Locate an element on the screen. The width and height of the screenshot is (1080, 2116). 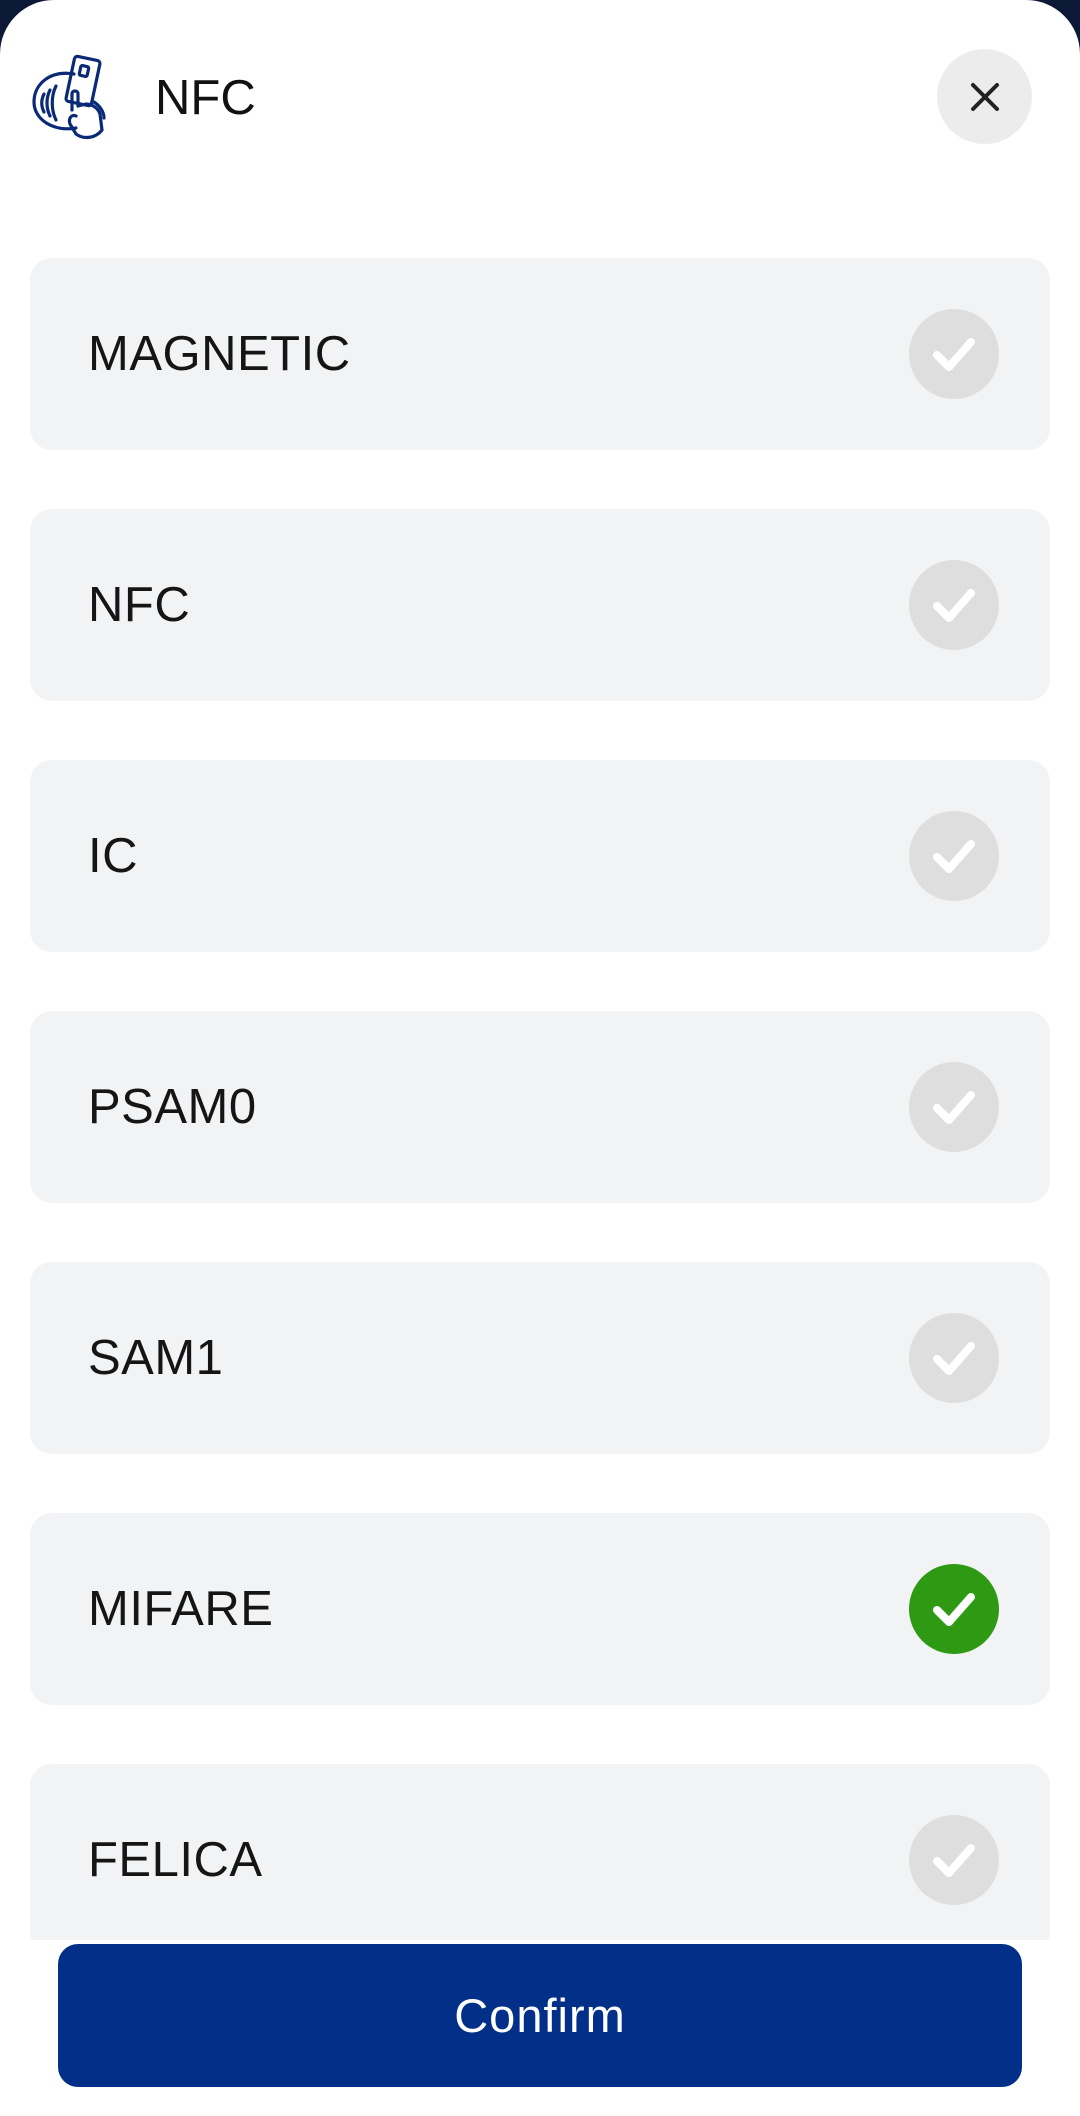
check-icon-selected is located at coordinates (954, 1609).